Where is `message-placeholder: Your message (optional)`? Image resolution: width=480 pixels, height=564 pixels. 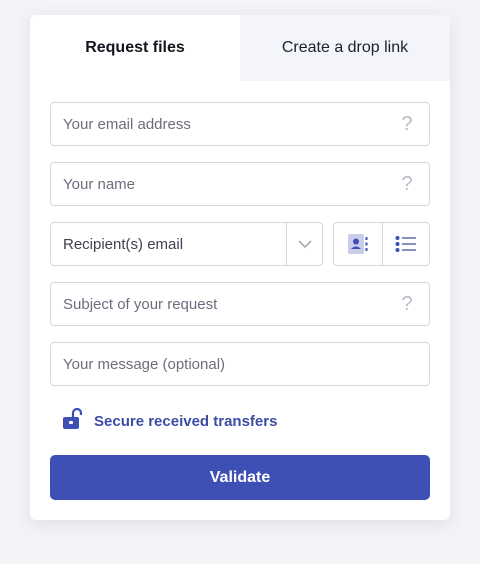 message-placeholder: Your message (optional) is located at coordinates (144, 364).